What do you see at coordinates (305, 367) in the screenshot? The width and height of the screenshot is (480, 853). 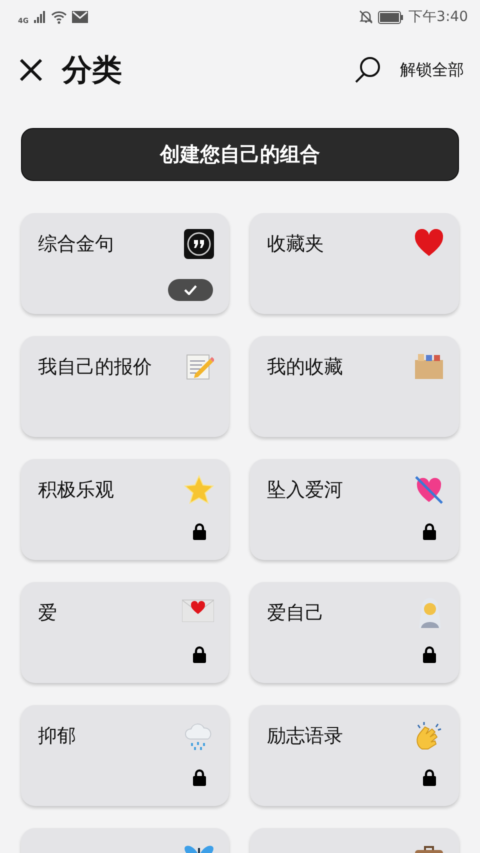 I see `category-label: 我的收藏` at bounding box center [305, 367].